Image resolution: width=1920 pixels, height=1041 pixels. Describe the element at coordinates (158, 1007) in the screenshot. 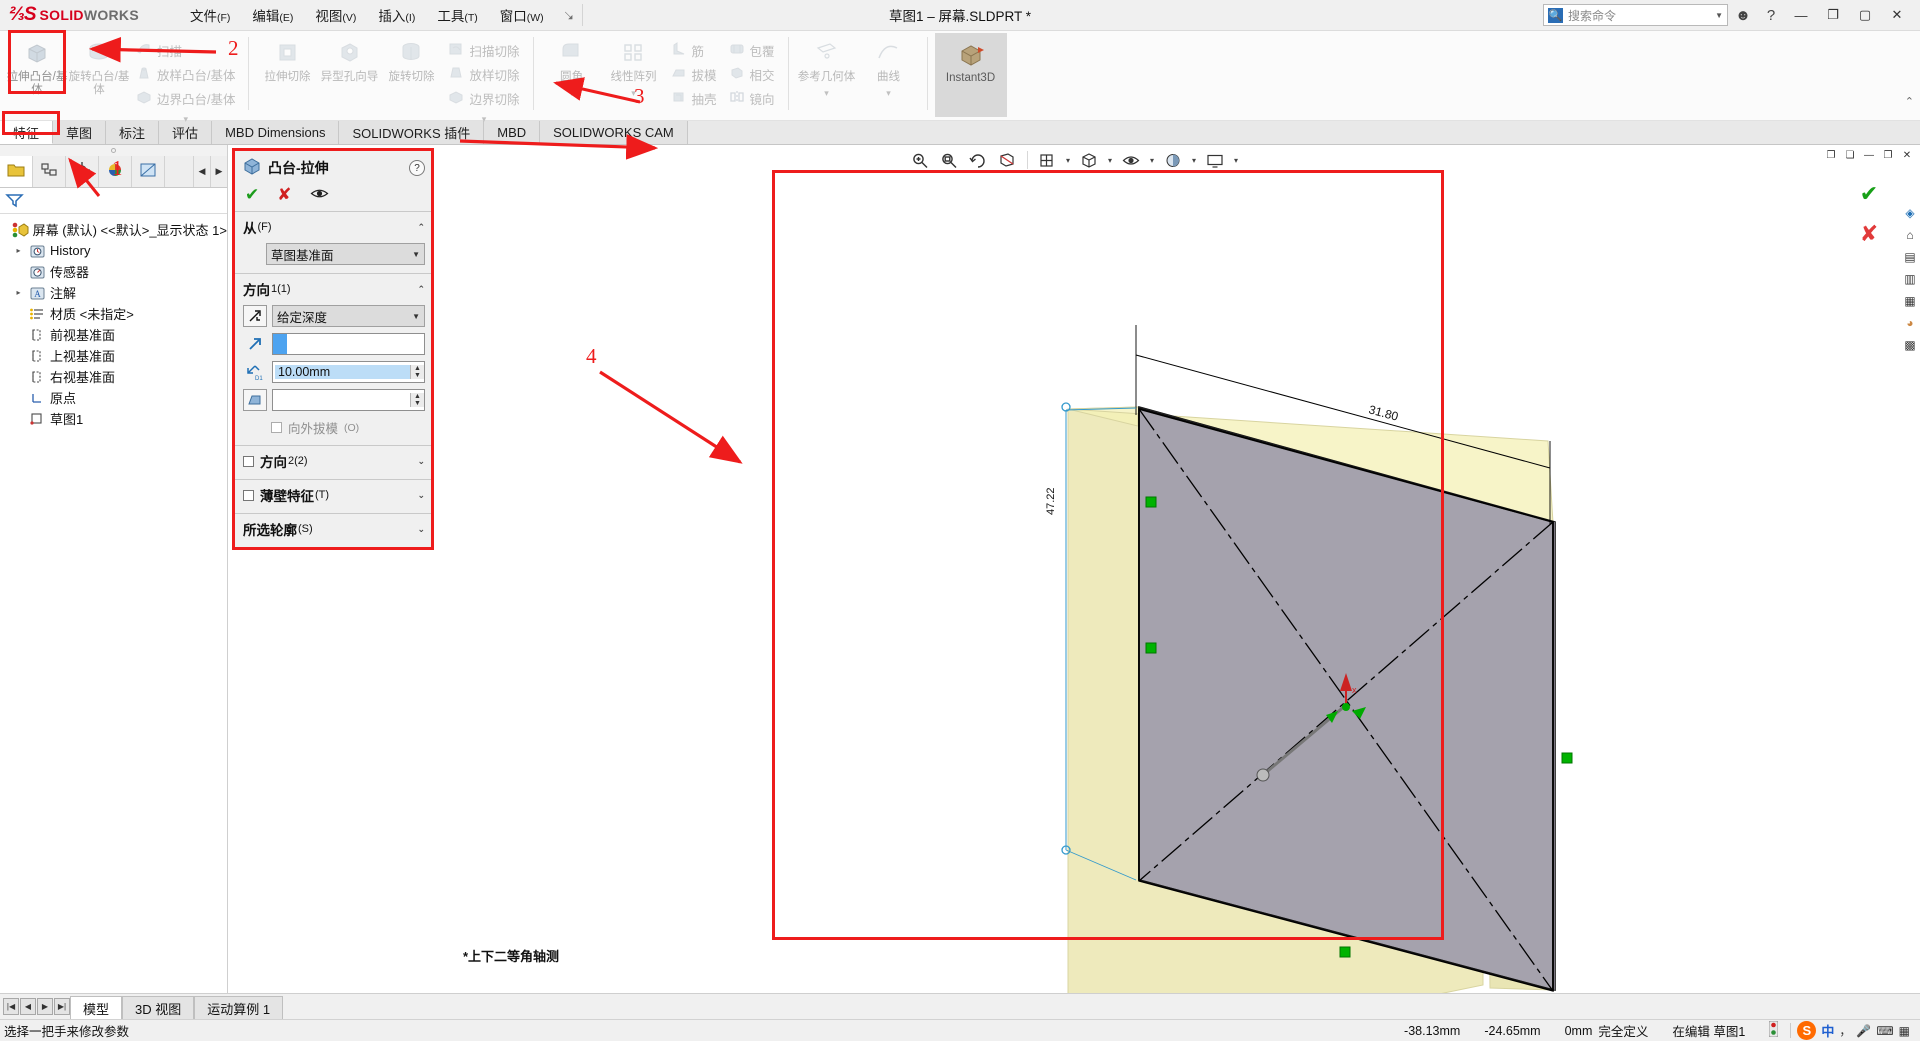

I see `doc-tab-3dviews: 3D 视图` at that location.